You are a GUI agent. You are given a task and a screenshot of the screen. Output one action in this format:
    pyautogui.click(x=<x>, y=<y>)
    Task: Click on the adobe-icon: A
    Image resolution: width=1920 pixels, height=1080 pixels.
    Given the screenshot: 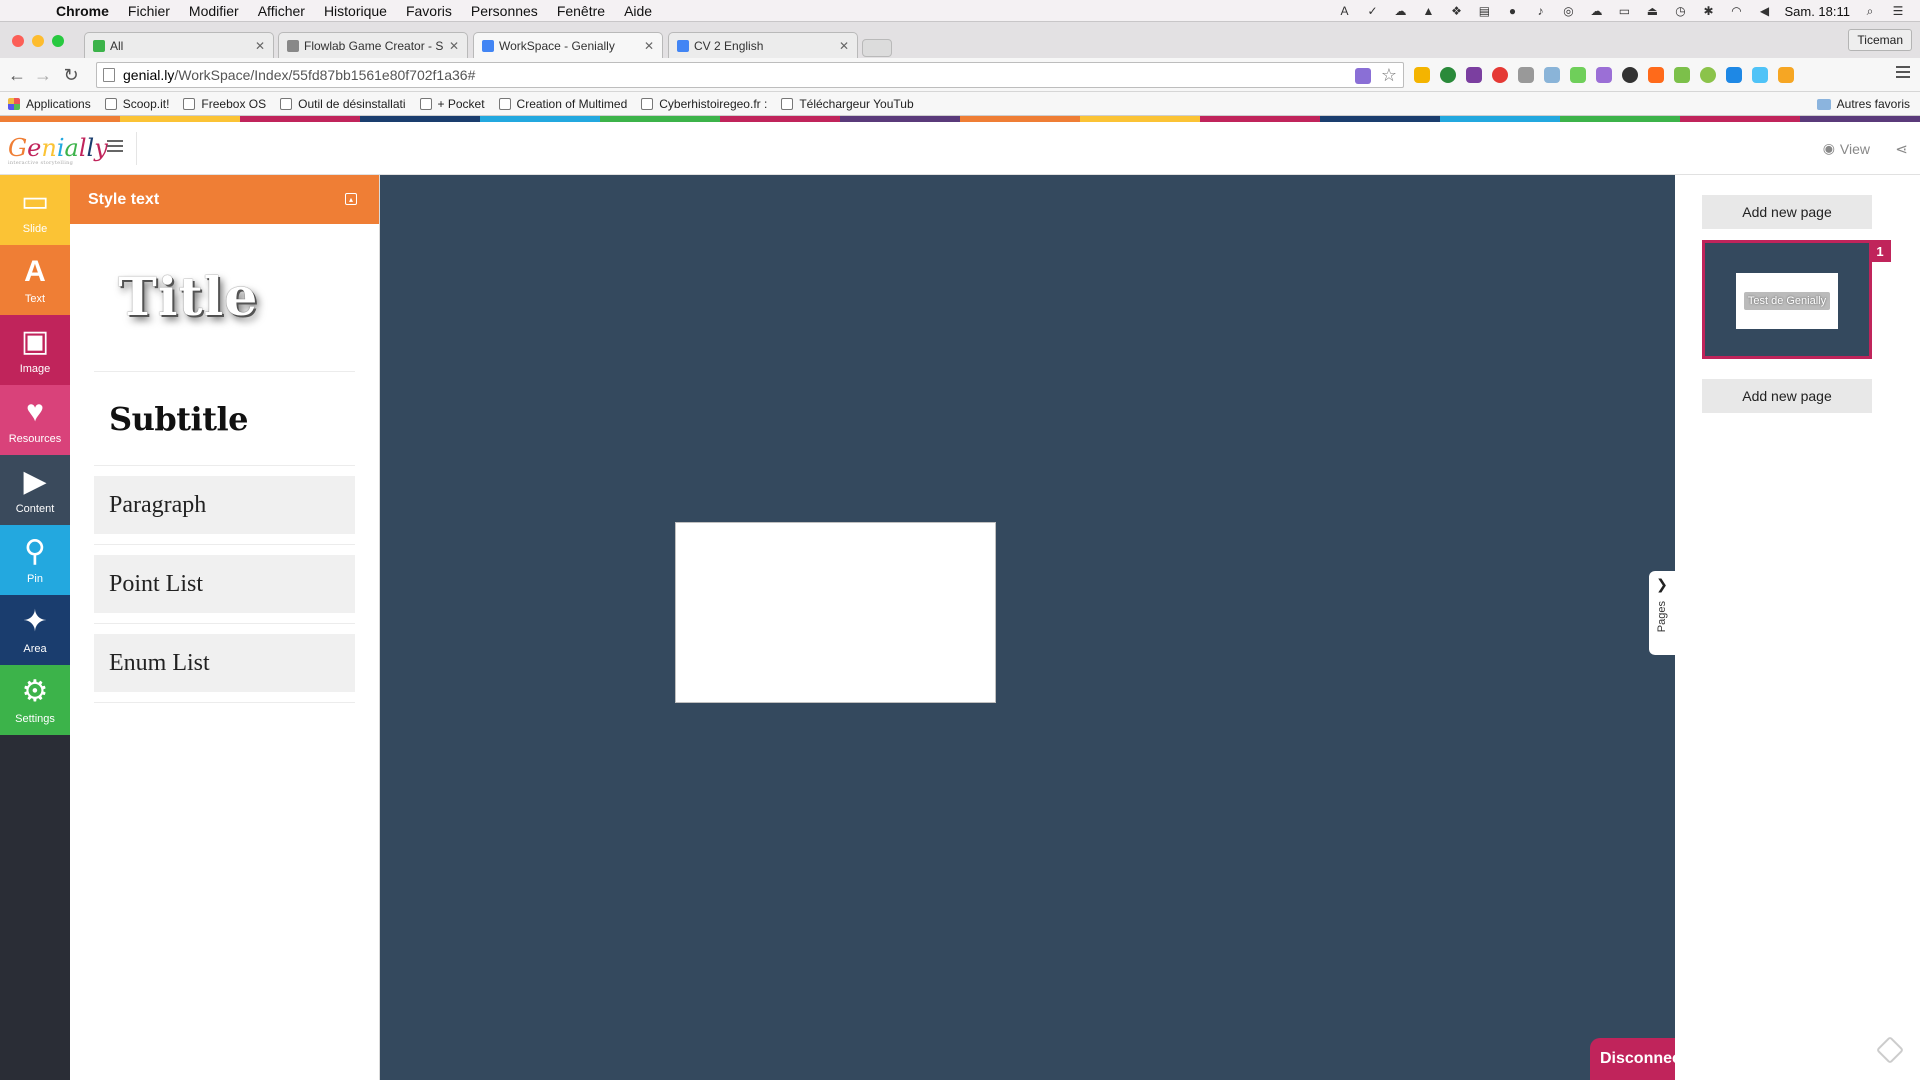 What is the action you would take?
    pyautogui.click(x=1344, y=11)
    